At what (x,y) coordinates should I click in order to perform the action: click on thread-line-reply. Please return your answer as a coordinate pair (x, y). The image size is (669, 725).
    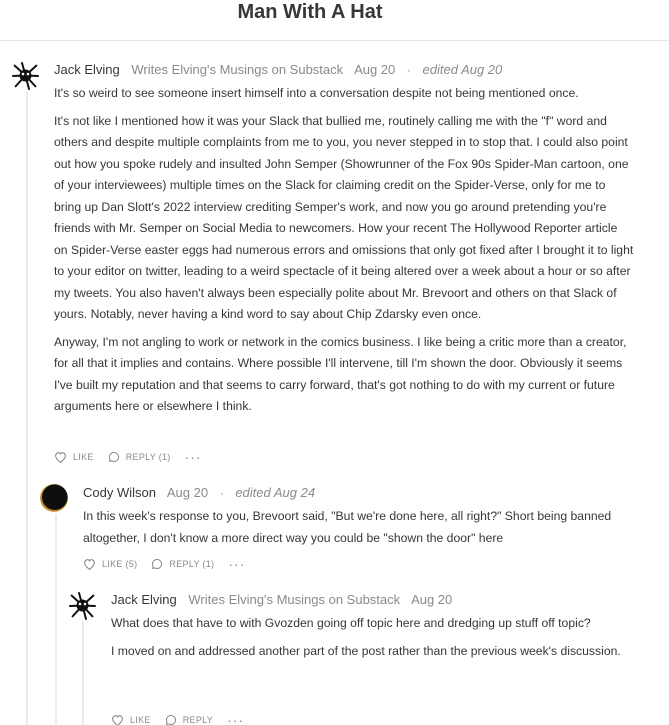
    Looking at the image, I should click on (56, 619).